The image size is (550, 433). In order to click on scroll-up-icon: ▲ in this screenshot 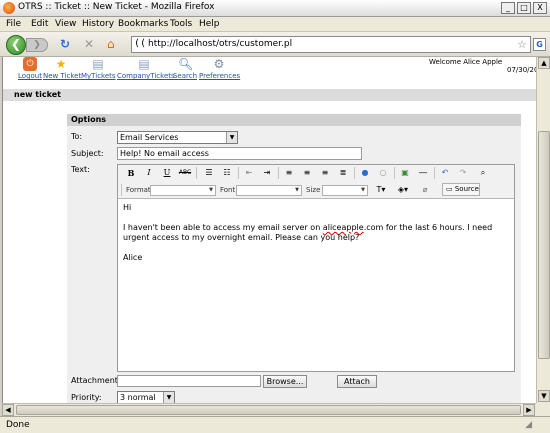, I will do `click(544, 63)`.